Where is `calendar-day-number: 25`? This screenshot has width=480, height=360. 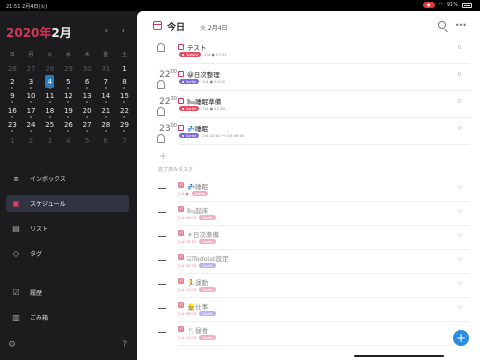 calendar-day-number: 25 is located at coordinates (50, 125).